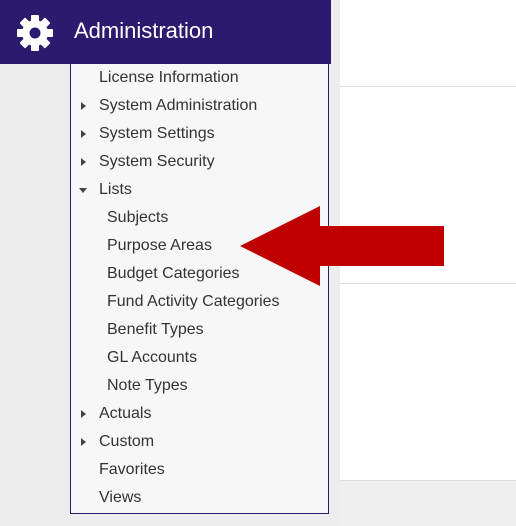 The width and height of the screenshot is (516, 526). I want to click on menu-item-favorites: Favorites, so click(199, 470).